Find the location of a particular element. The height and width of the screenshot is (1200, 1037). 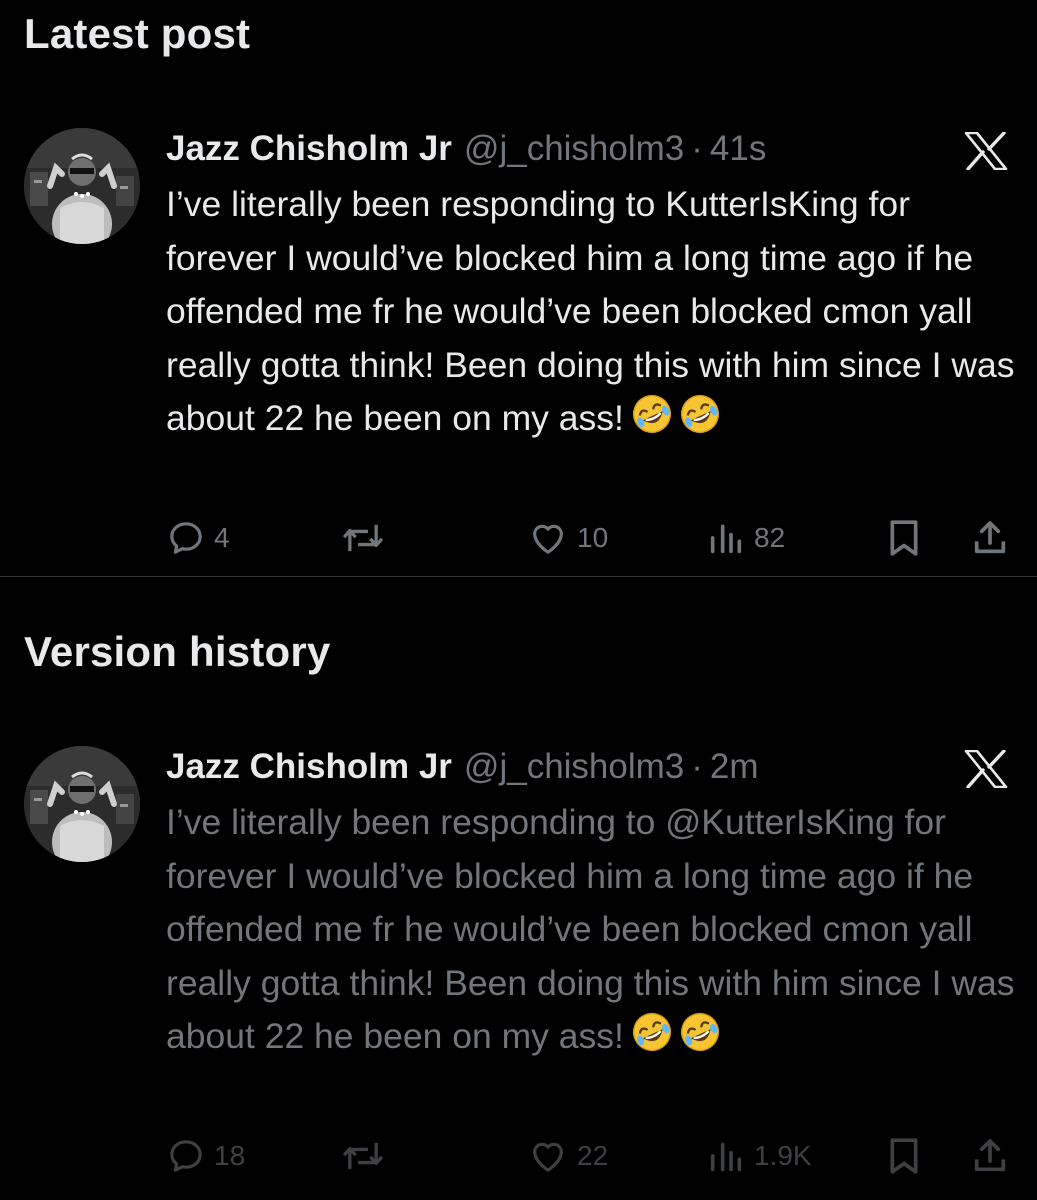

reply-button: 4 is located at coordinates (198, 538).